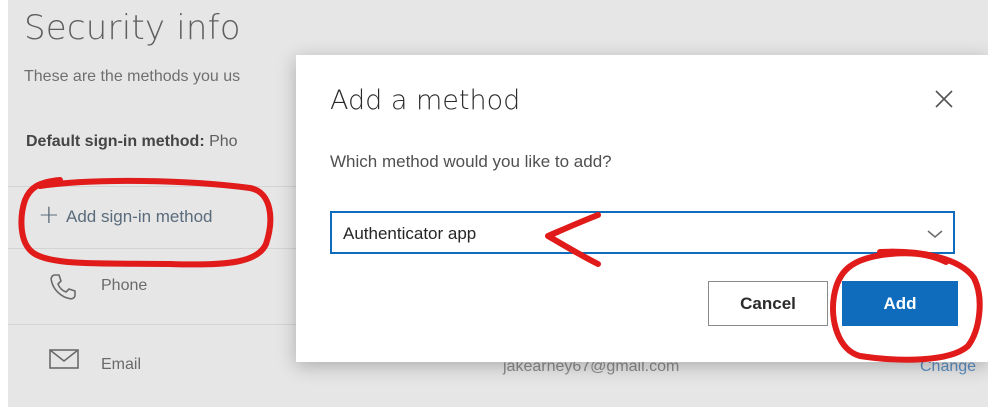 The image size is (988, 407). I want to click on method-dropdown: Authenticator app, so click(642, 232).